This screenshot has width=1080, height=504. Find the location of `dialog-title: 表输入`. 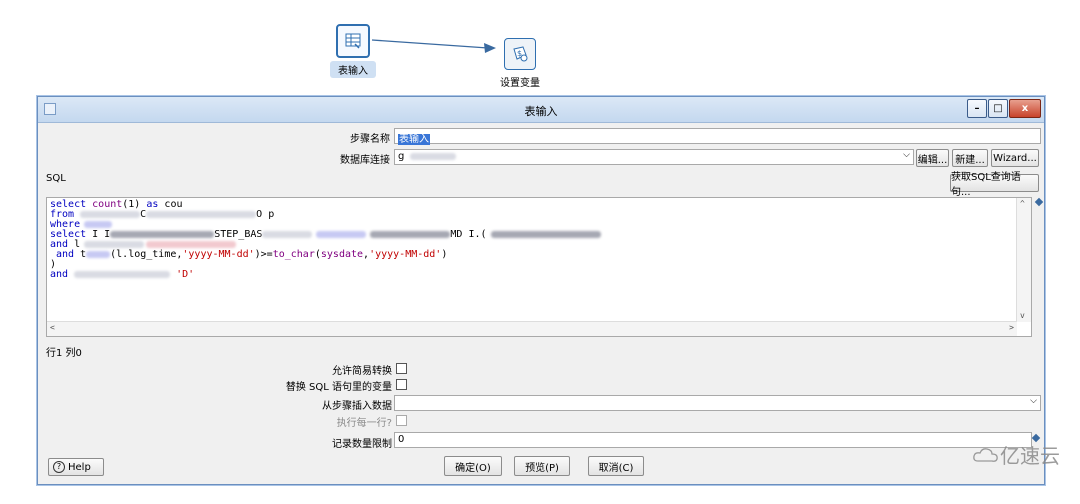

dialog-title: 表输入 is located at coordinates (541, 111).